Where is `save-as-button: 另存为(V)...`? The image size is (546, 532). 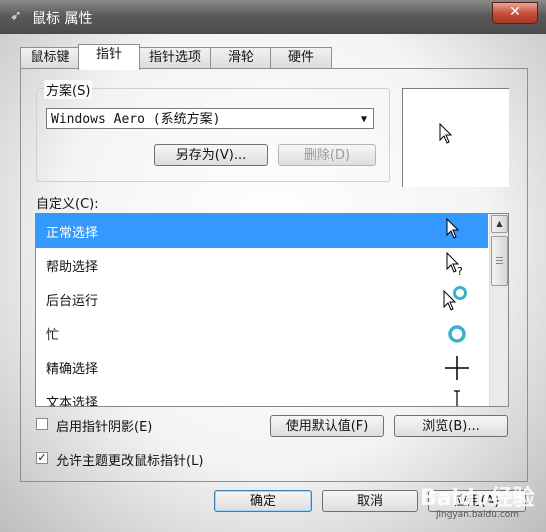 save-as-button: 另存为(V)... is located at coordinates (211, 155).